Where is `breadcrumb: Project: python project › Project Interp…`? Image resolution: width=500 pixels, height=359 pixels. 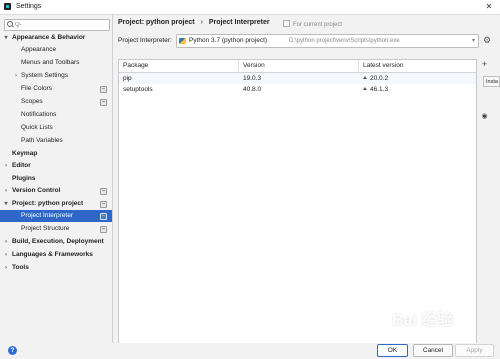
breadcrumb: Project: python project › Project Interp… is located at coordinates (194, 22).